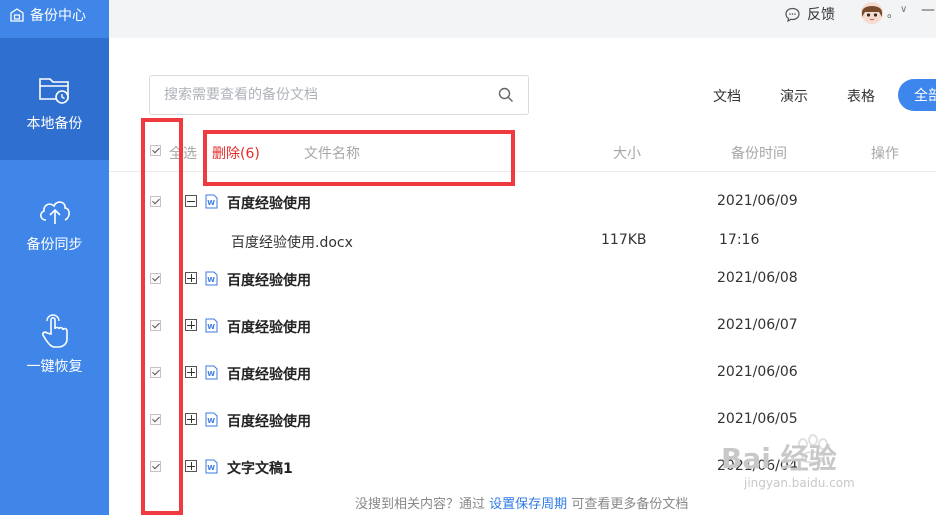 The image size is (936, 515). What do you see at coordinates (630, 504) in the screenshot?
I see `footer-text-2: 可查看更多备份文档` at bounding box center [630, 504].